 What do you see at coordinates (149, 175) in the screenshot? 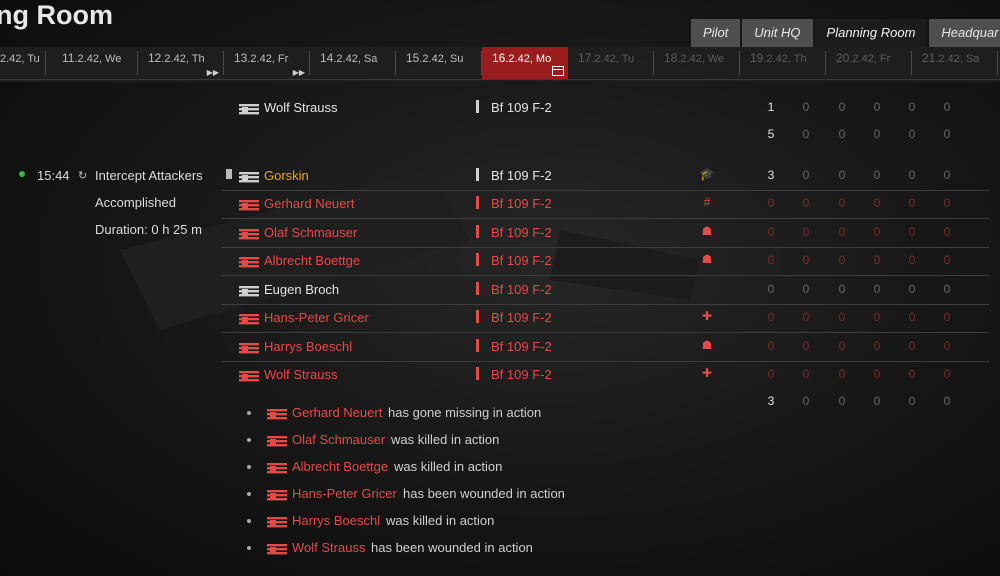
I see `mission-name: Intercept Attackers` at bounding box center [149, 175].